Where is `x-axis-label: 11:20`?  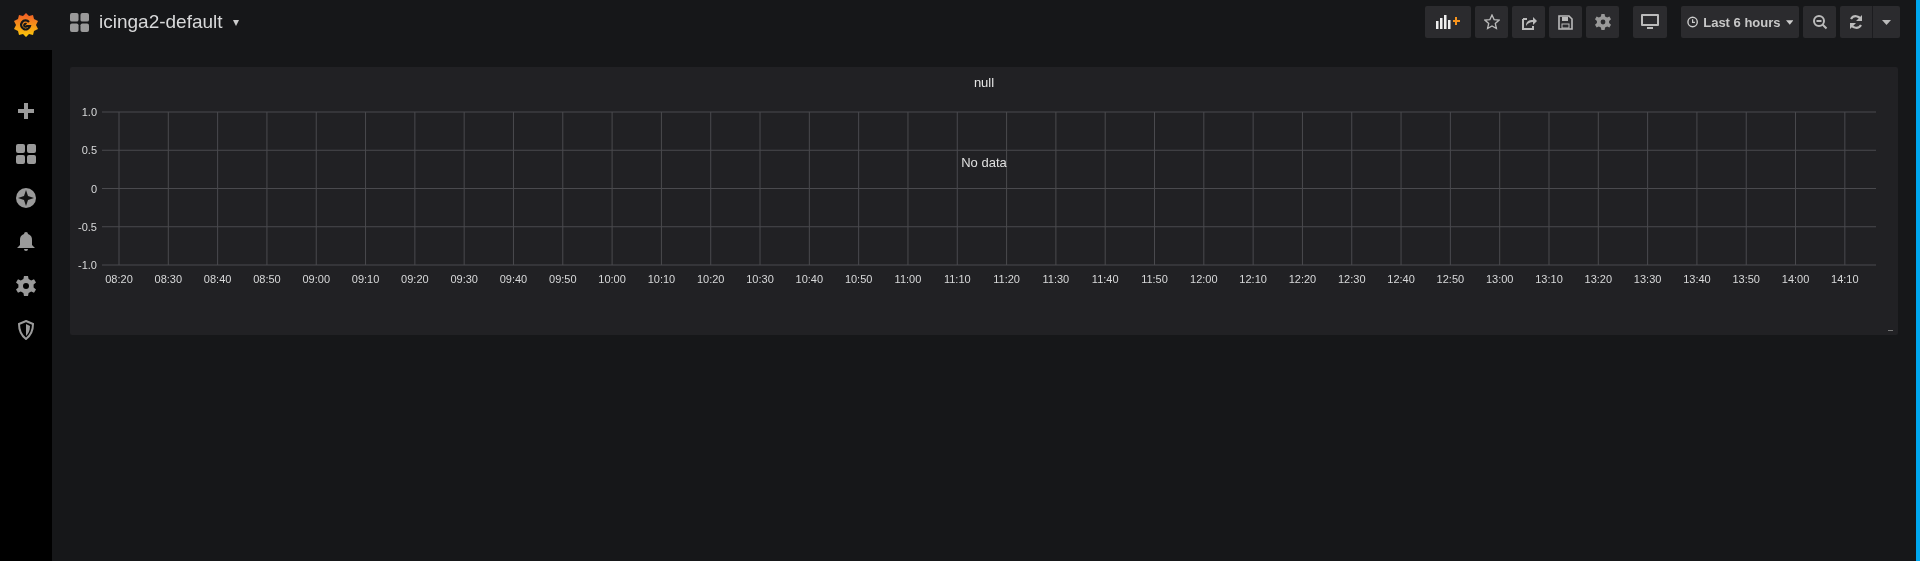
x-axis-label: 11:20 is located at coordinates (1006, 279).